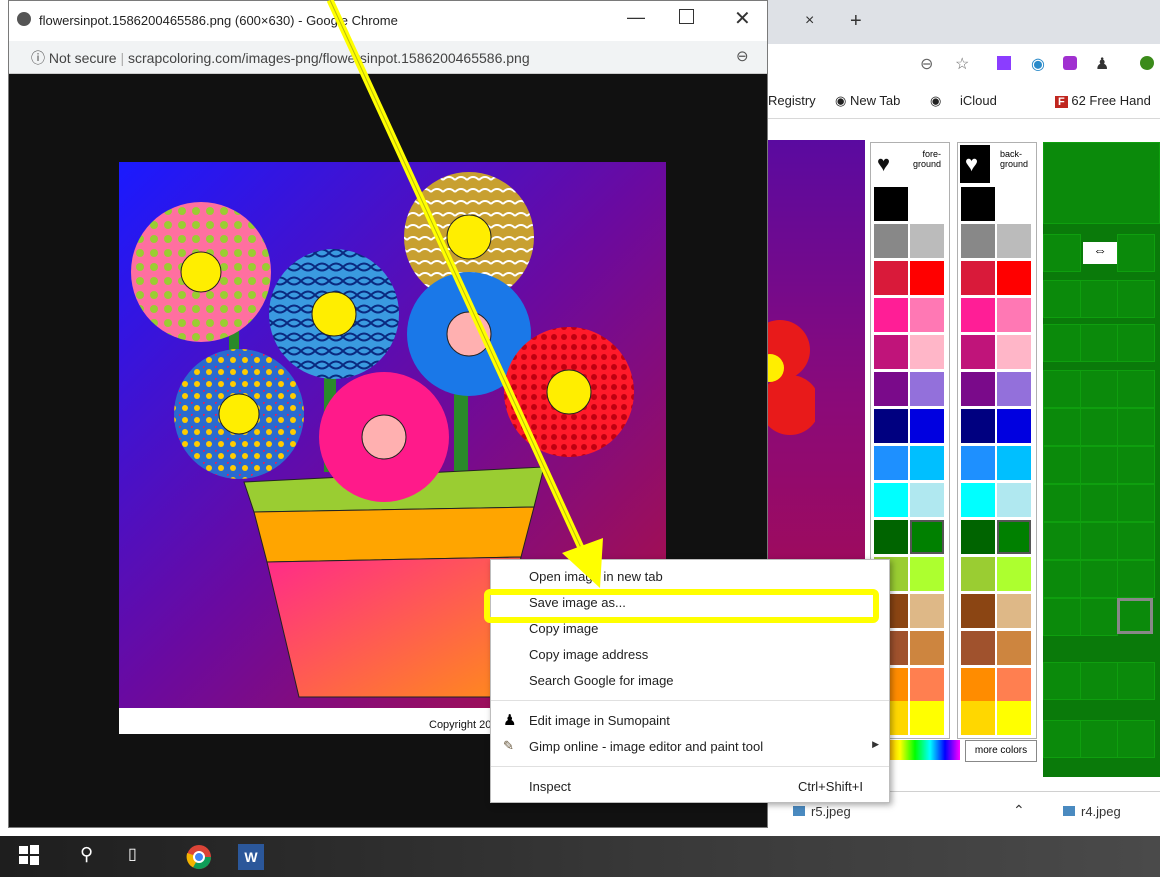  What do you see at coordinates (31, 857) in the screenshot?
I see `windows-start-icon` at bounding box center [31, 857].